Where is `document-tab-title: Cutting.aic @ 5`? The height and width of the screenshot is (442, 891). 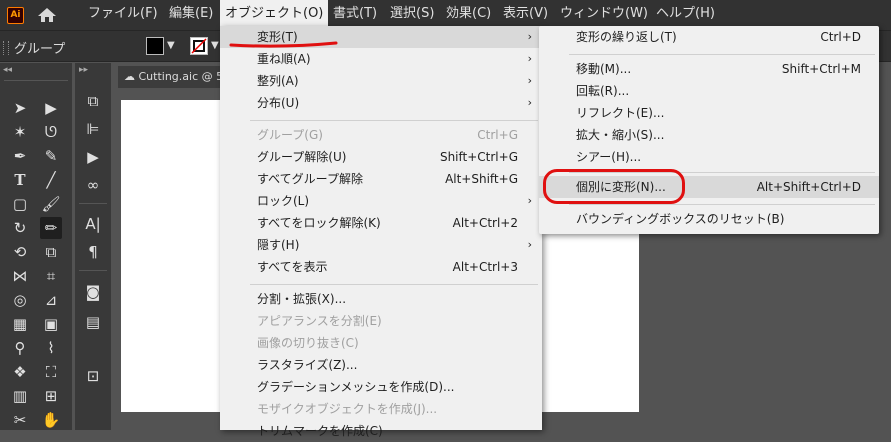 document-tab-title: Cutting.aic @ 5 is located at coordinates (179, 76).